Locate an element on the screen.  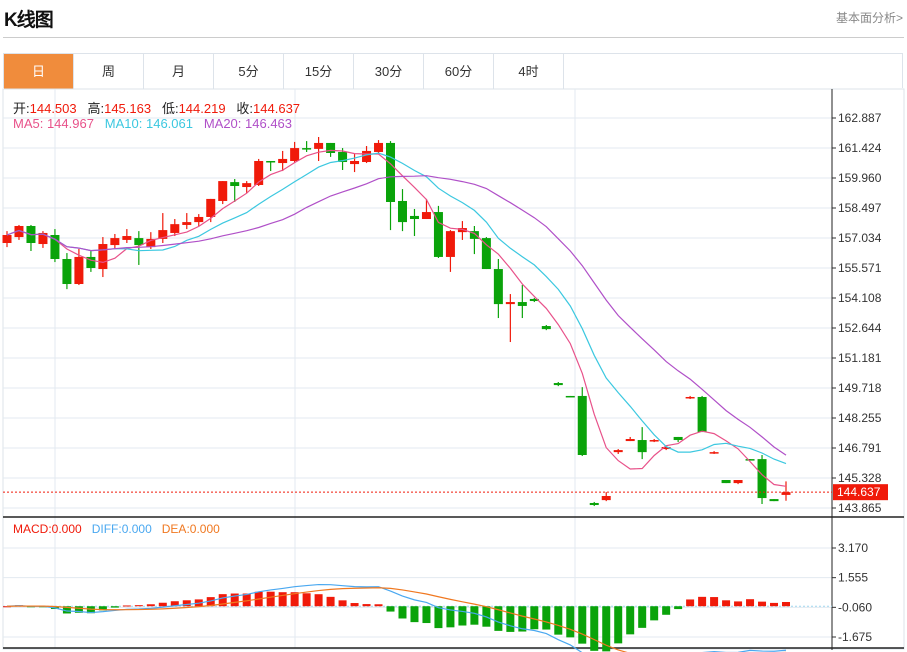
dea-value: DEA:0.000 is located at coordinates (190, 529).